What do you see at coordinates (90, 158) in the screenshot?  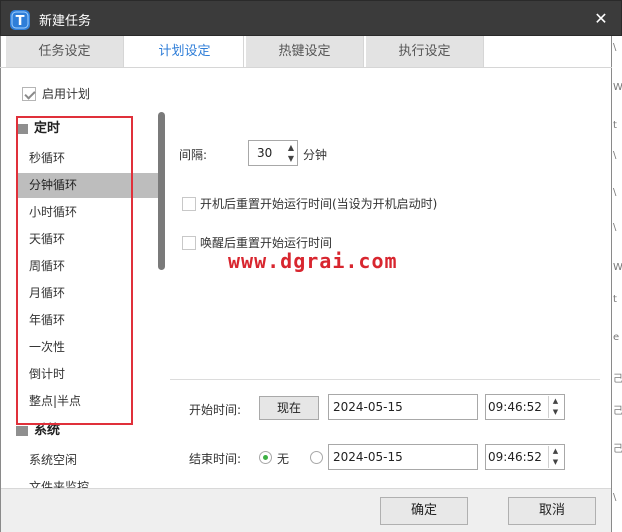 I see `list-item: 秒循环` at bounding box center [90, 158].